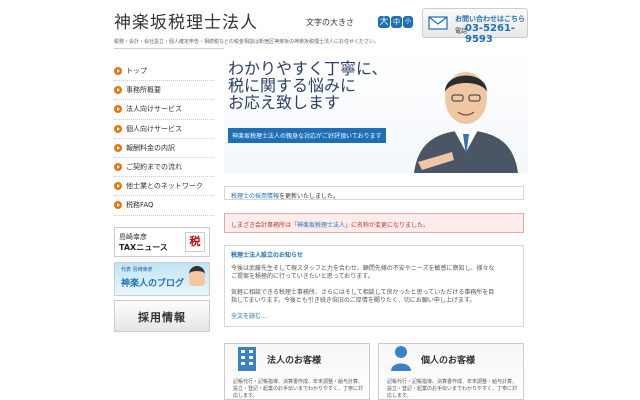  I want to click on nav-item-label: ご契約までの流れ, so click(154, 167).